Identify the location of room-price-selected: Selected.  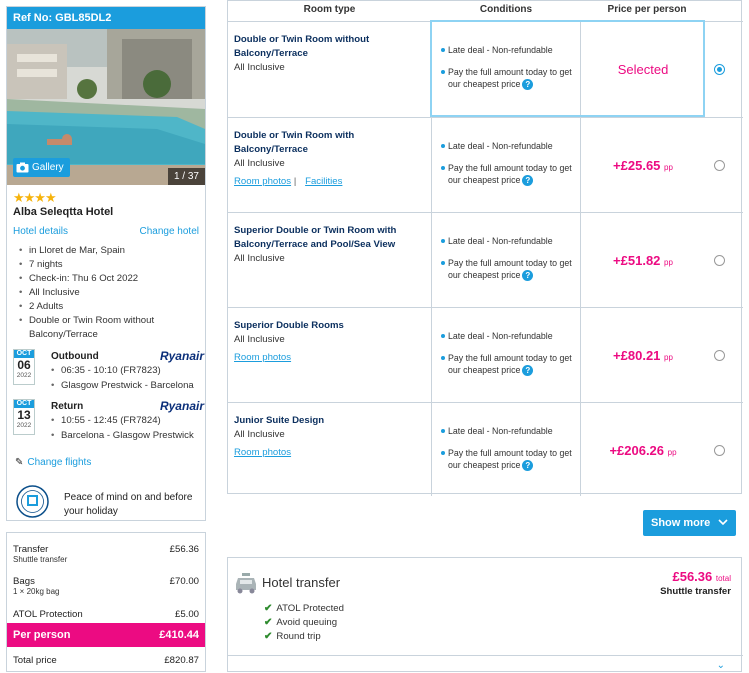
(643, 69).